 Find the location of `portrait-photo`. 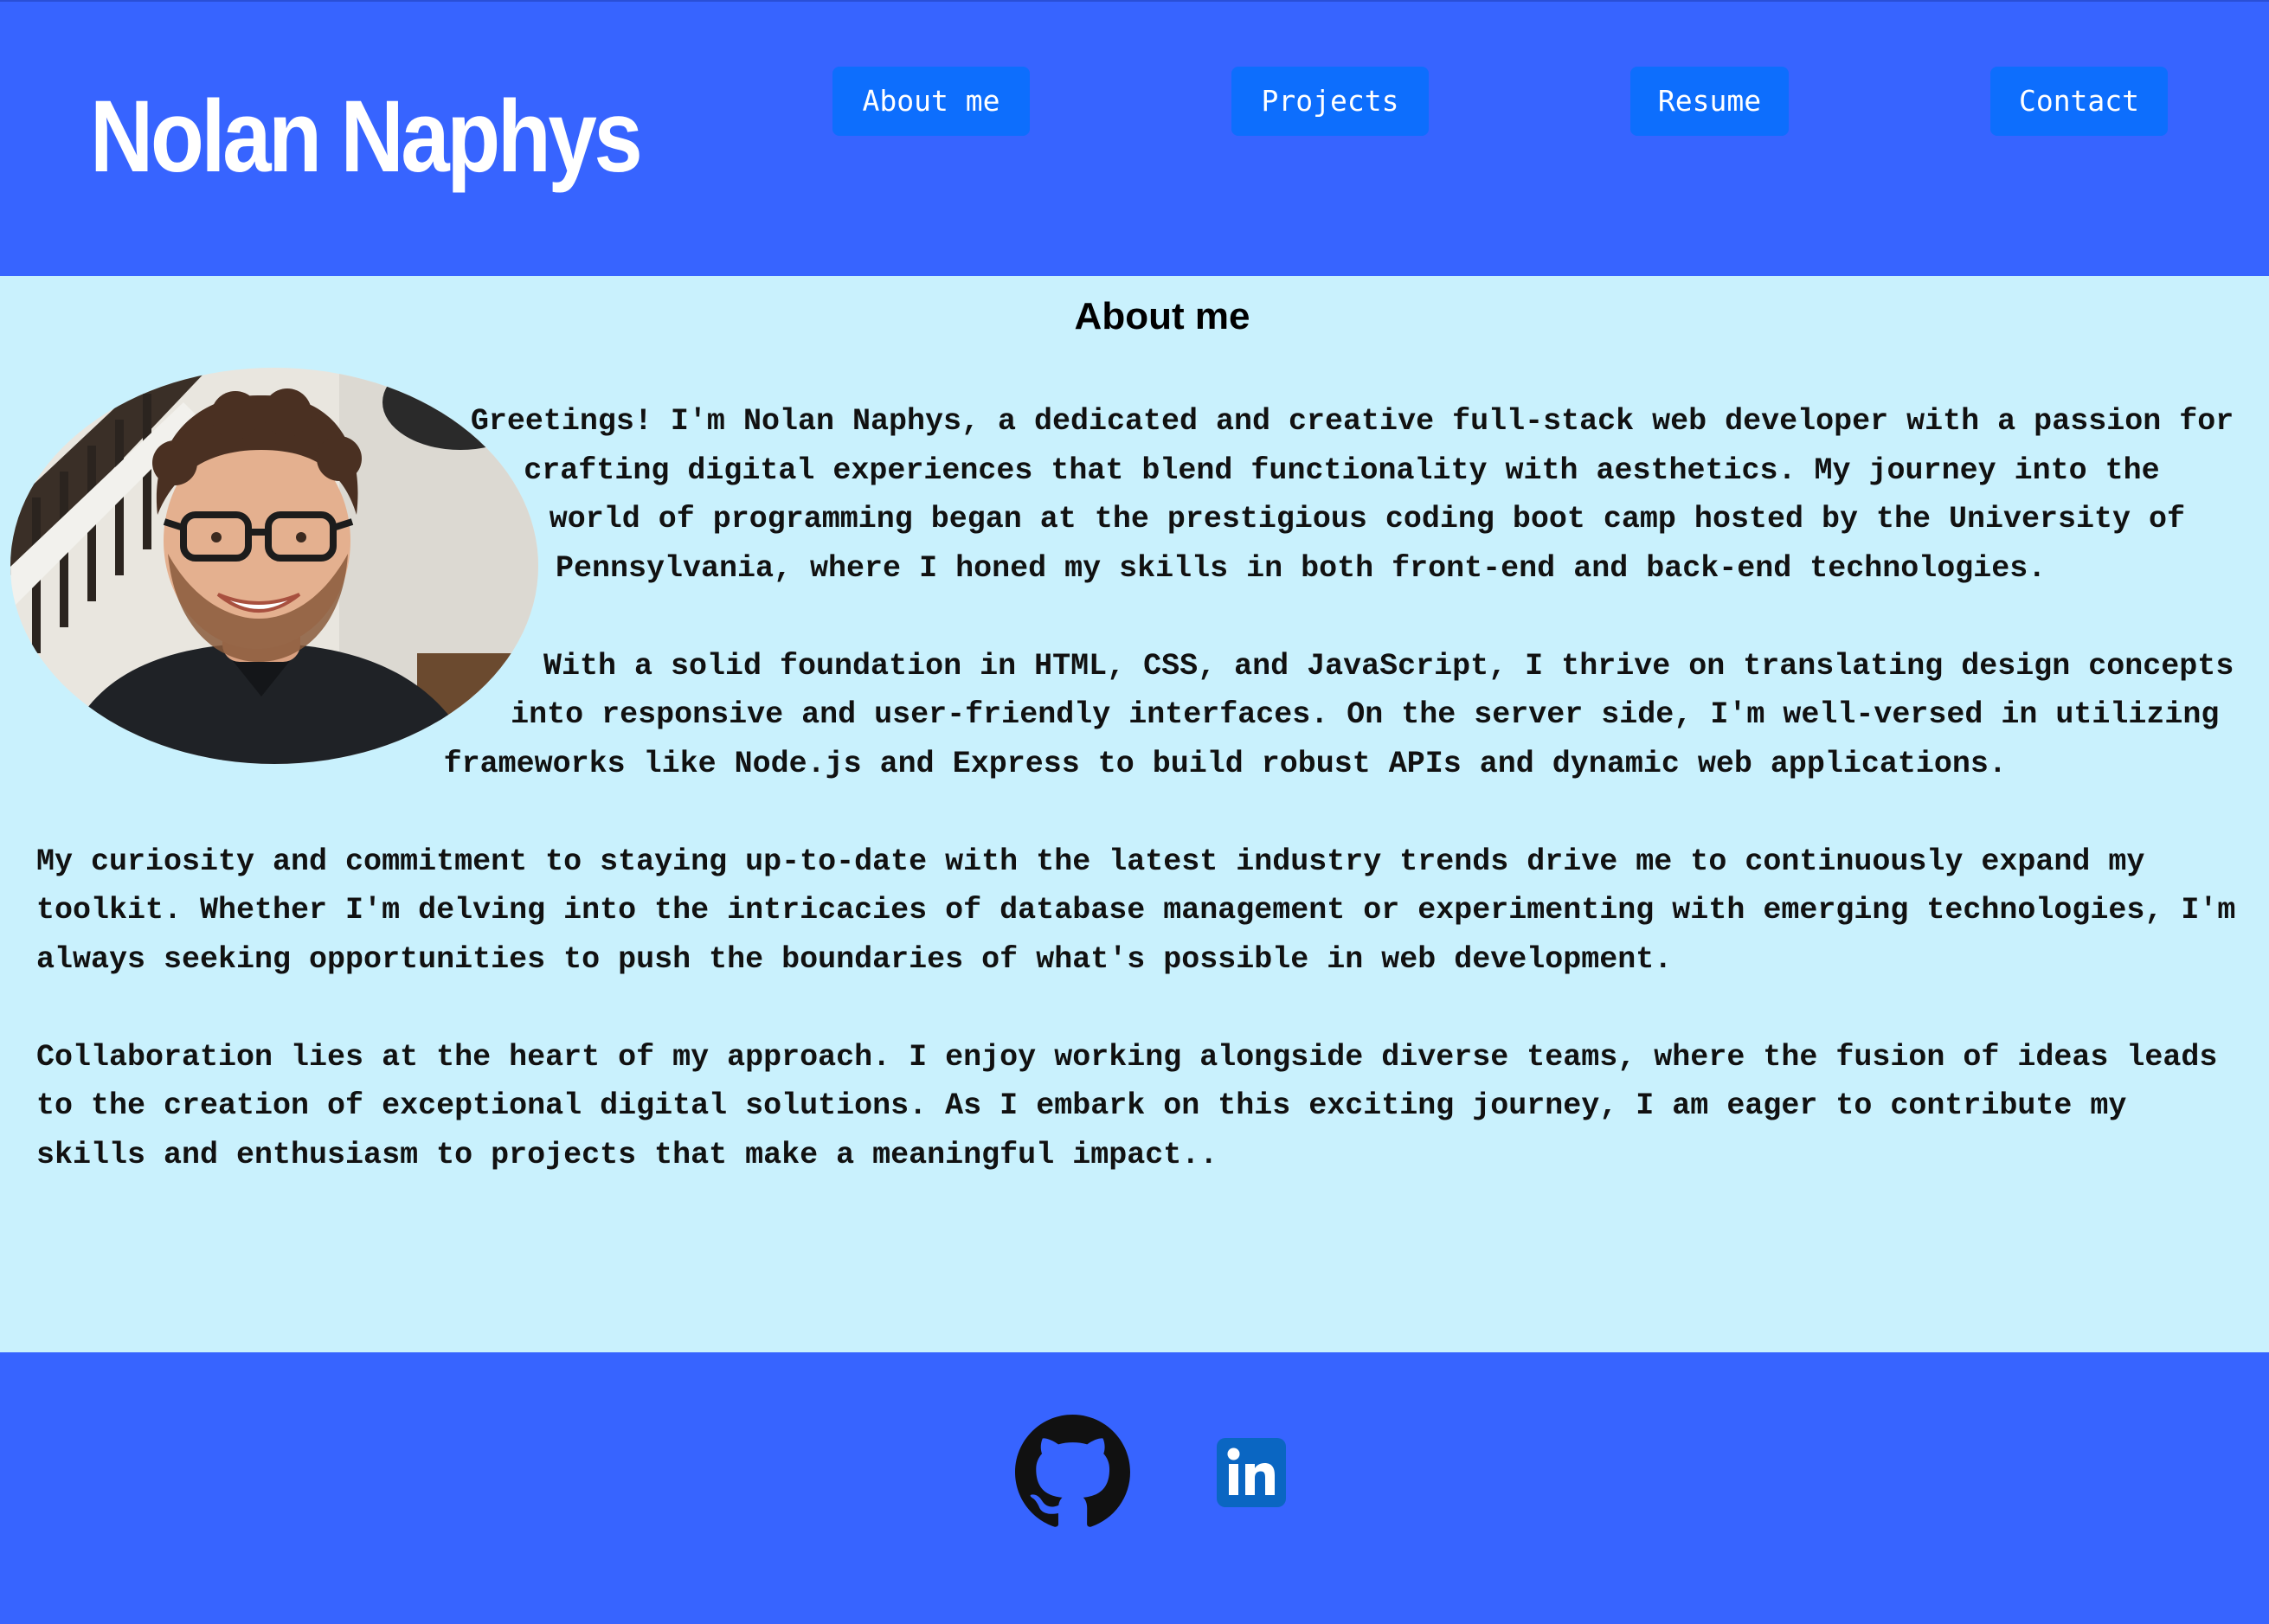

portrait-photo is located at coordinates (274, 566).